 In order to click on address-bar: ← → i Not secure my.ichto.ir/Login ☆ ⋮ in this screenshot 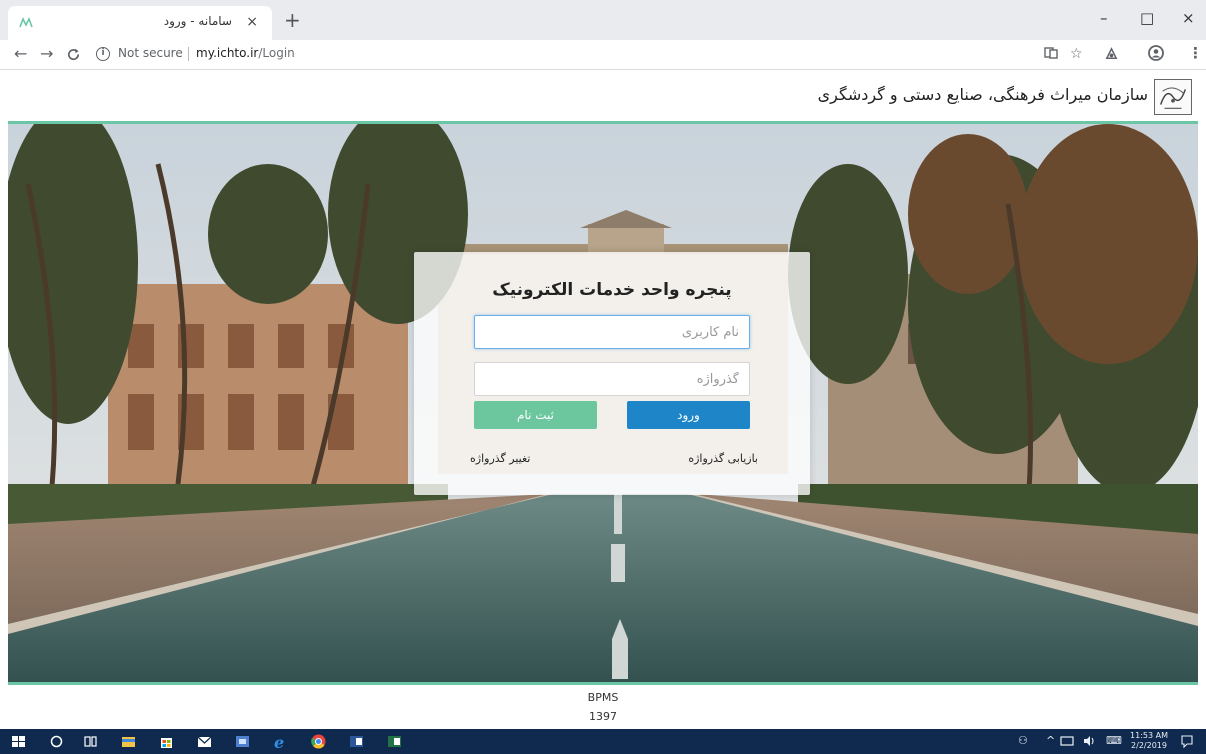, I will do `click(603, 55)`.